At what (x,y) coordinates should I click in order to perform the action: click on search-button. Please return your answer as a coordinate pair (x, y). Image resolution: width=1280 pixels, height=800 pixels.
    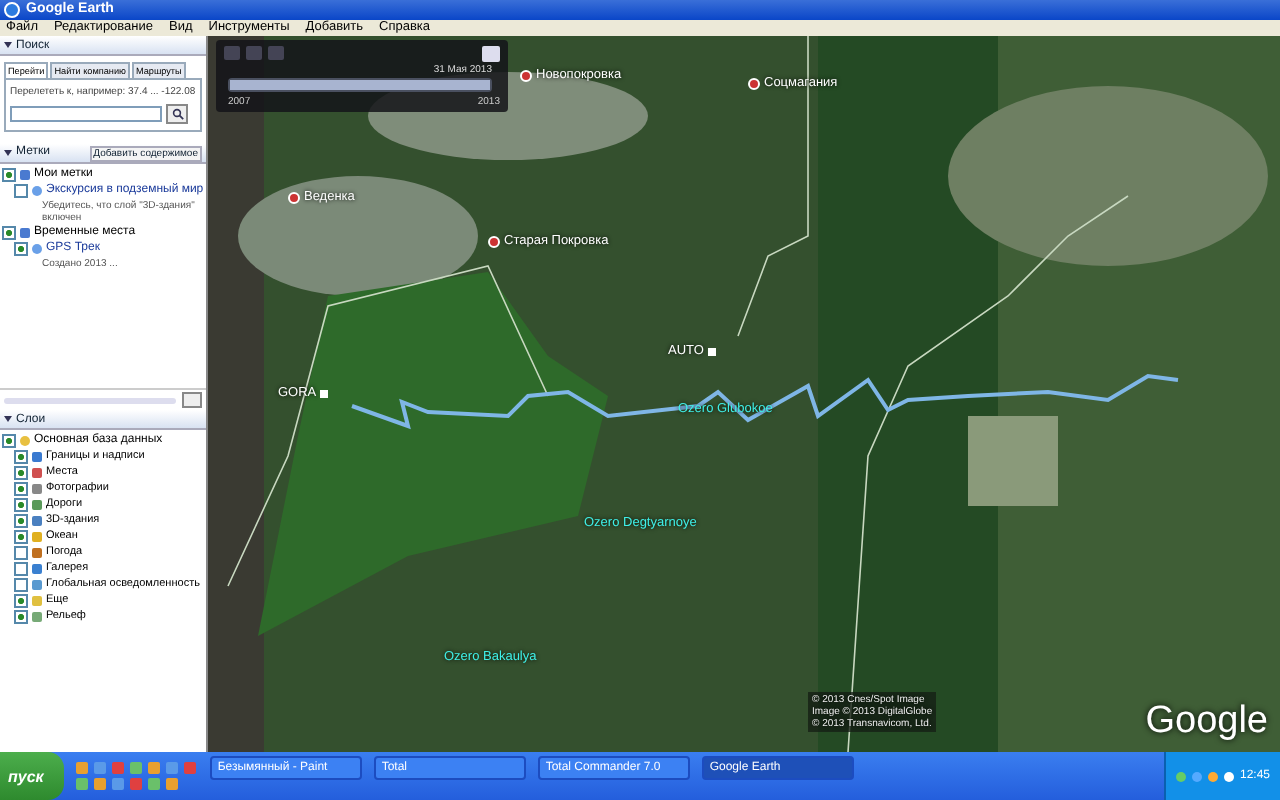
    Looking at the image, I should click on (177, 114).